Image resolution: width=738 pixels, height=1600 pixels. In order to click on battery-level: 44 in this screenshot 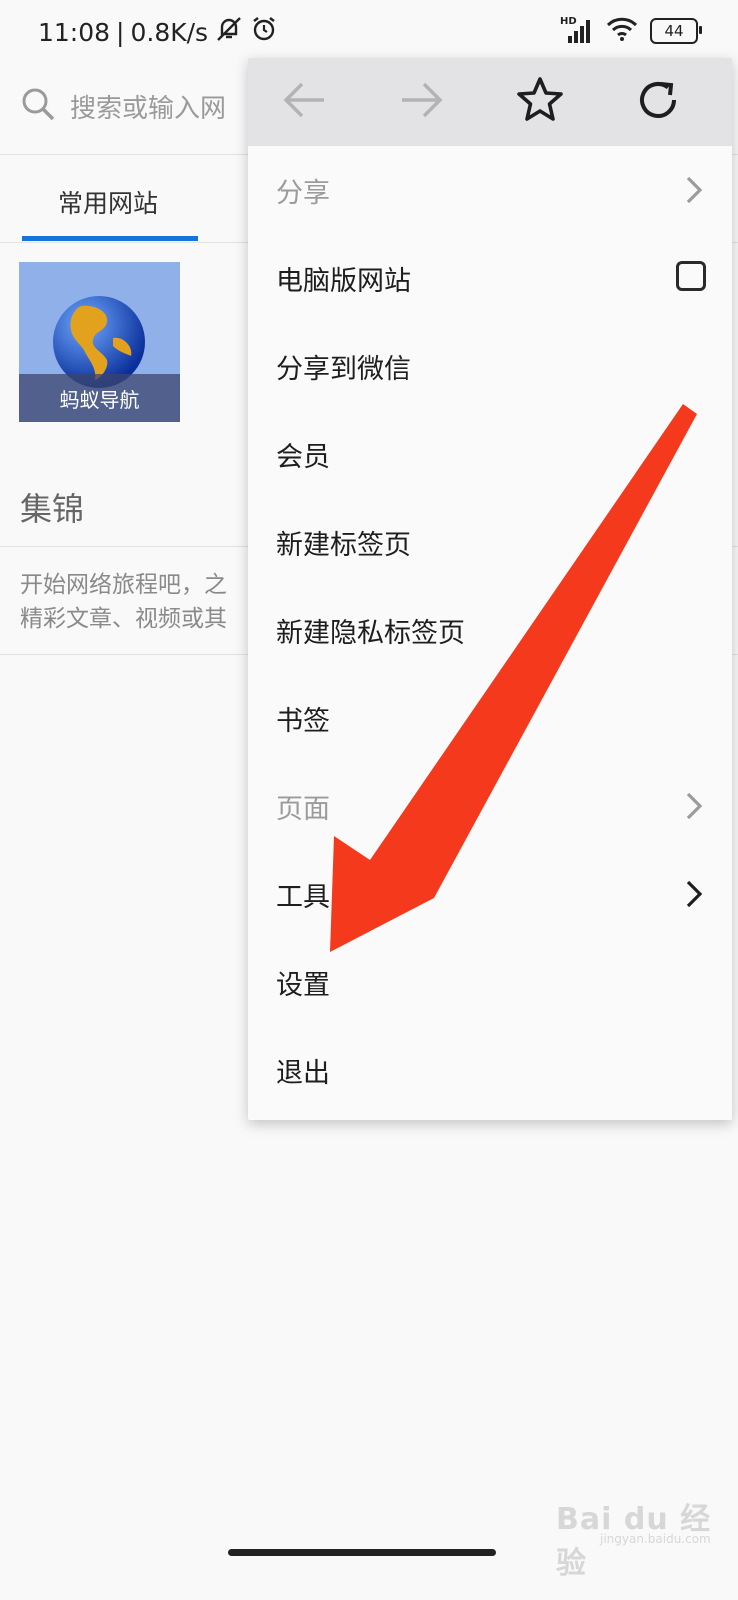, I will do `click(674, 31)`.